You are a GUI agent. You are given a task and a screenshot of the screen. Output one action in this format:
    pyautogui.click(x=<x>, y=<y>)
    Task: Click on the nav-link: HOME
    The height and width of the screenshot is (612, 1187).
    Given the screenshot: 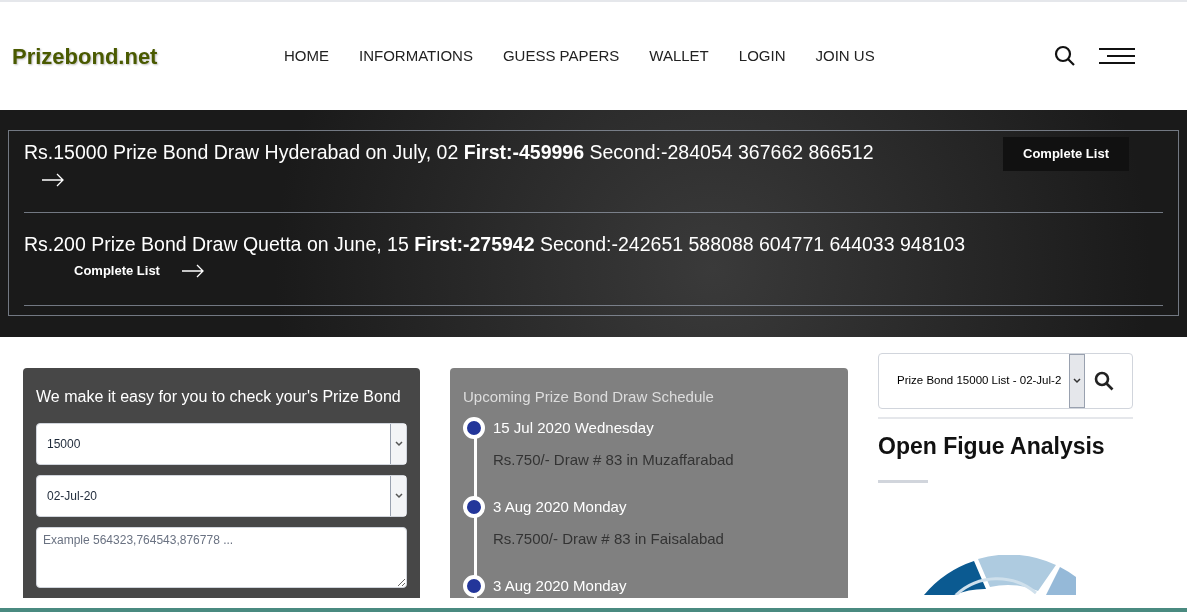 What is the action you would take?
    pyautogui.click(x=306, y=56)
    